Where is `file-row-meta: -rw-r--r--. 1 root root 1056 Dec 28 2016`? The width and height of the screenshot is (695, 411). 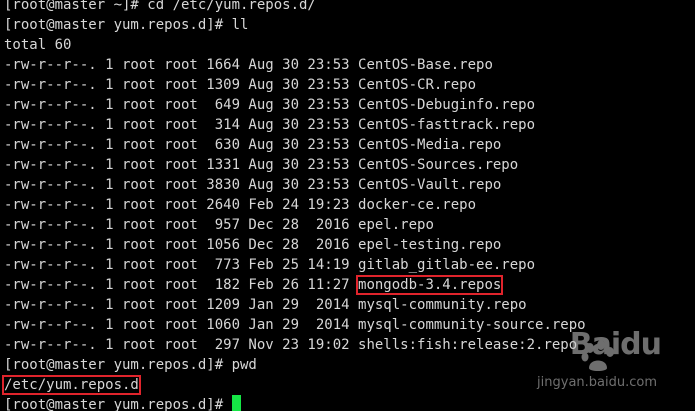 file-row-meta: -rw-r--r--. 1 root root 1056 Dec 28 2016 is located at coordinates (181, 245).